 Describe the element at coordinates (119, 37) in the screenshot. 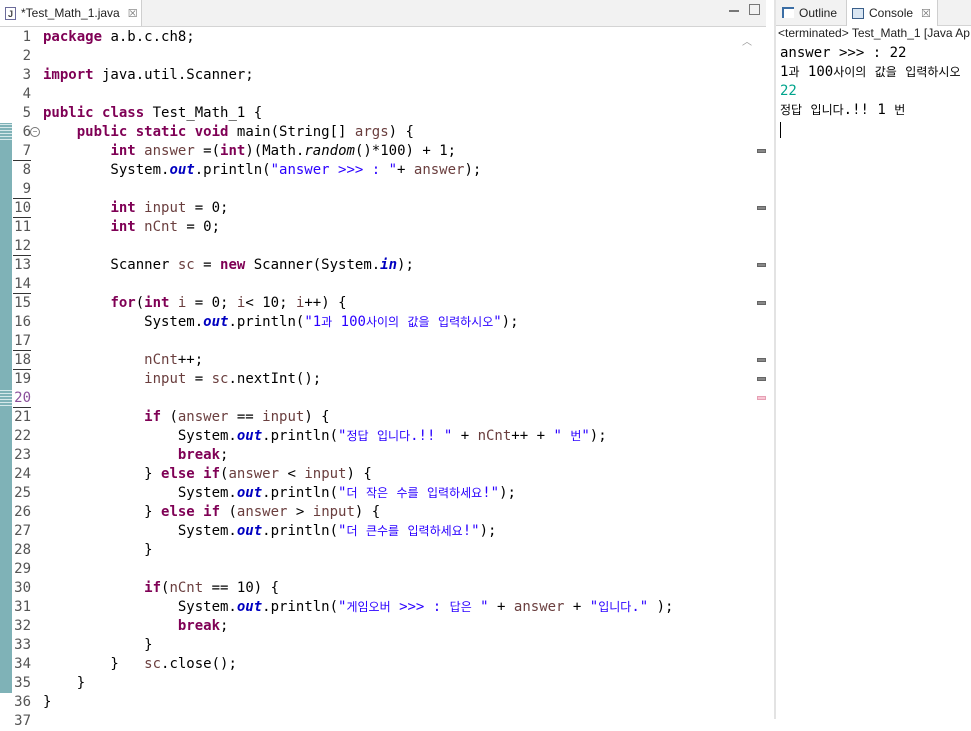

I see `code-line: package a.b.c.ch8;` at that location.